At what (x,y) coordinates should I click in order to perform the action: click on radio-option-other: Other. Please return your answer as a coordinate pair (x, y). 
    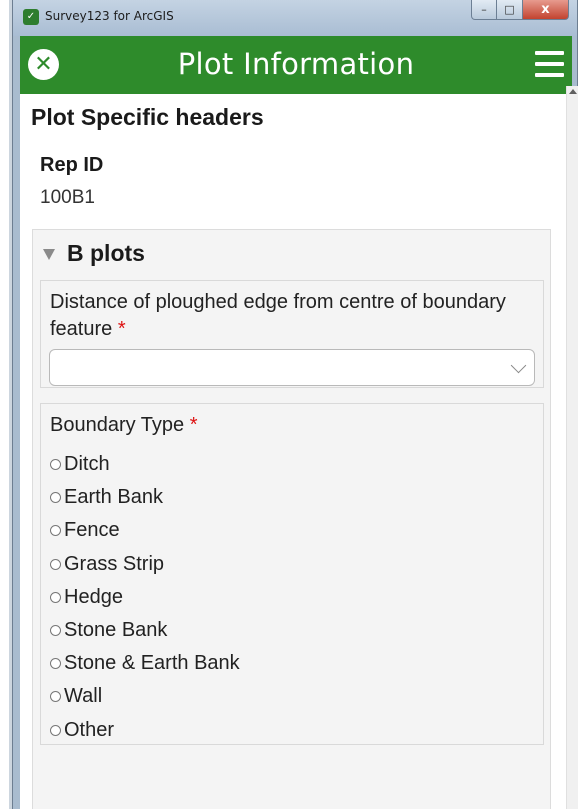
    Looking at the image, I should click on (145, 730).